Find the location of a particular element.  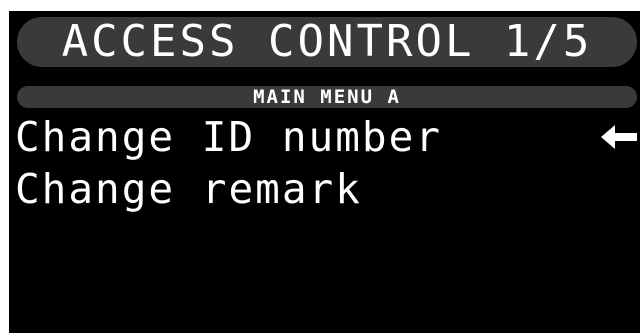

menu-item-change-remark: Change remark is located at coordinates (188, 189).